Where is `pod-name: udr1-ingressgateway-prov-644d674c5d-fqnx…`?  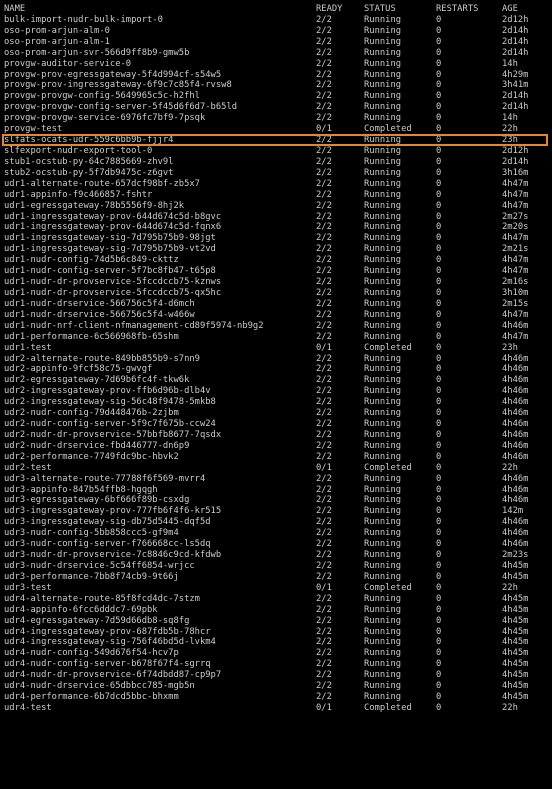 pod-name: udr1-ingressgateway-prov-644d674c5d-fqnx… is located at coordinates (113, 227).